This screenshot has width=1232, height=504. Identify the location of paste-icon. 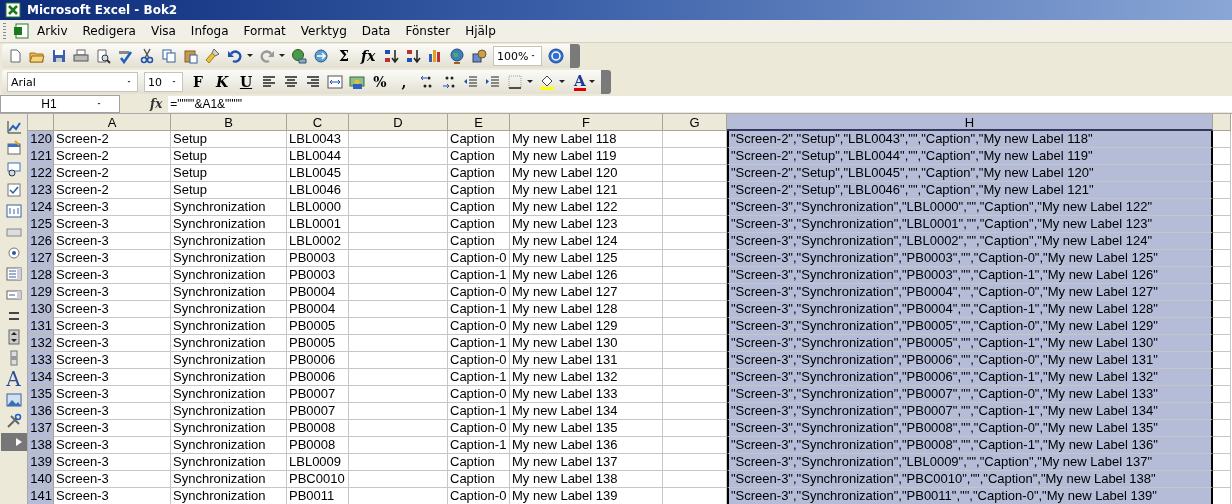
(191, 56).